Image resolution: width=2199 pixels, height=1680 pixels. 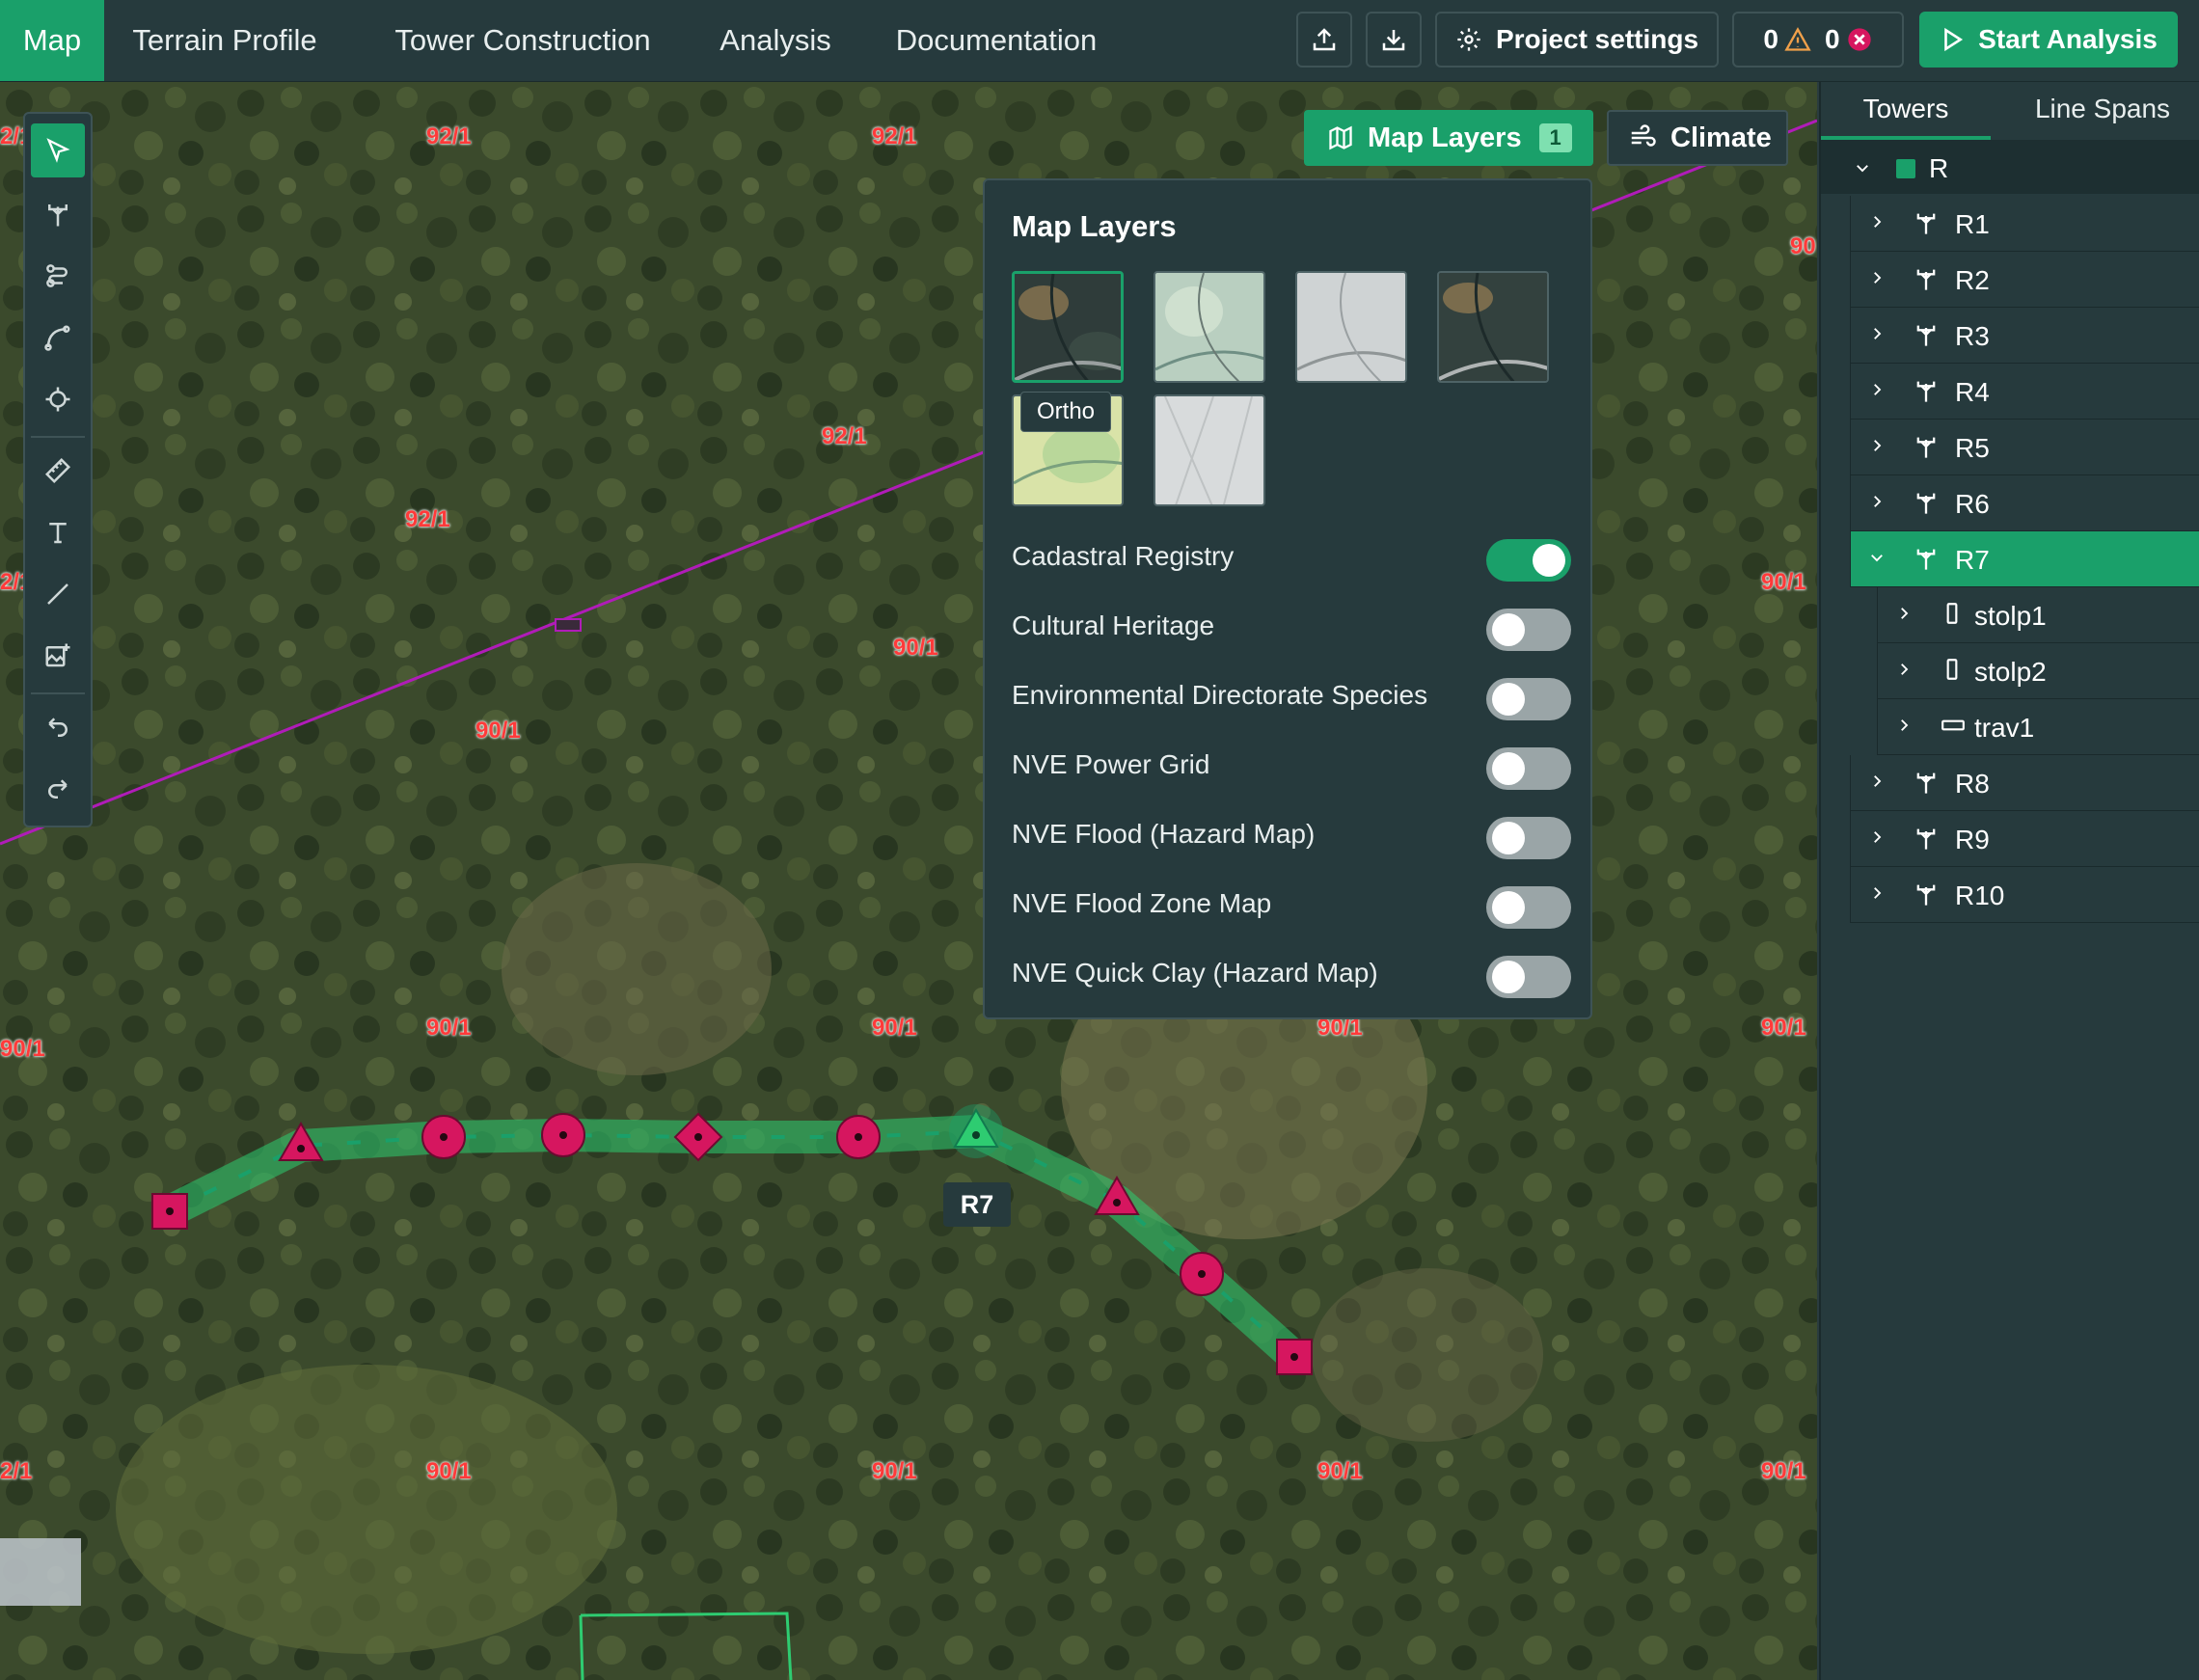 What do you see at coordinates (977, 1204) in the screenshot?
I see `selected-tower-label: R7` at bounding box center [977, 1204].